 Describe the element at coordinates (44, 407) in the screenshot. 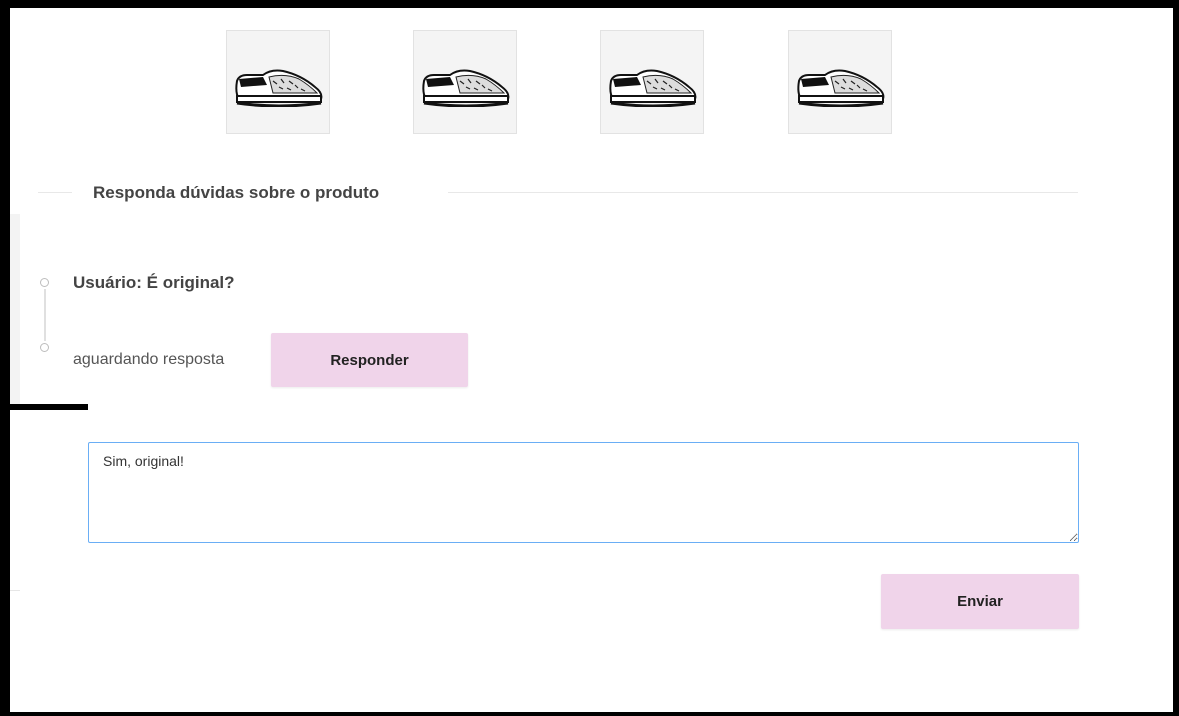

I see `window-edge-strip` at that location.